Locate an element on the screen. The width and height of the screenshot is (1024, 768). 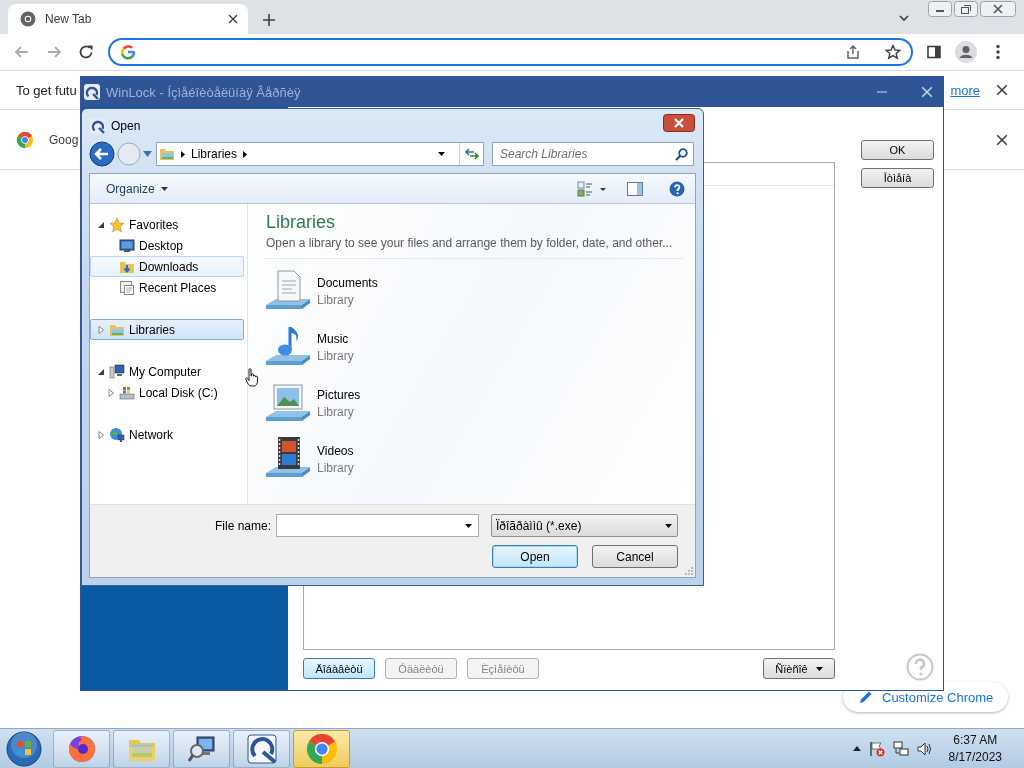
libraries-icon is located at coordinates (167, 154).